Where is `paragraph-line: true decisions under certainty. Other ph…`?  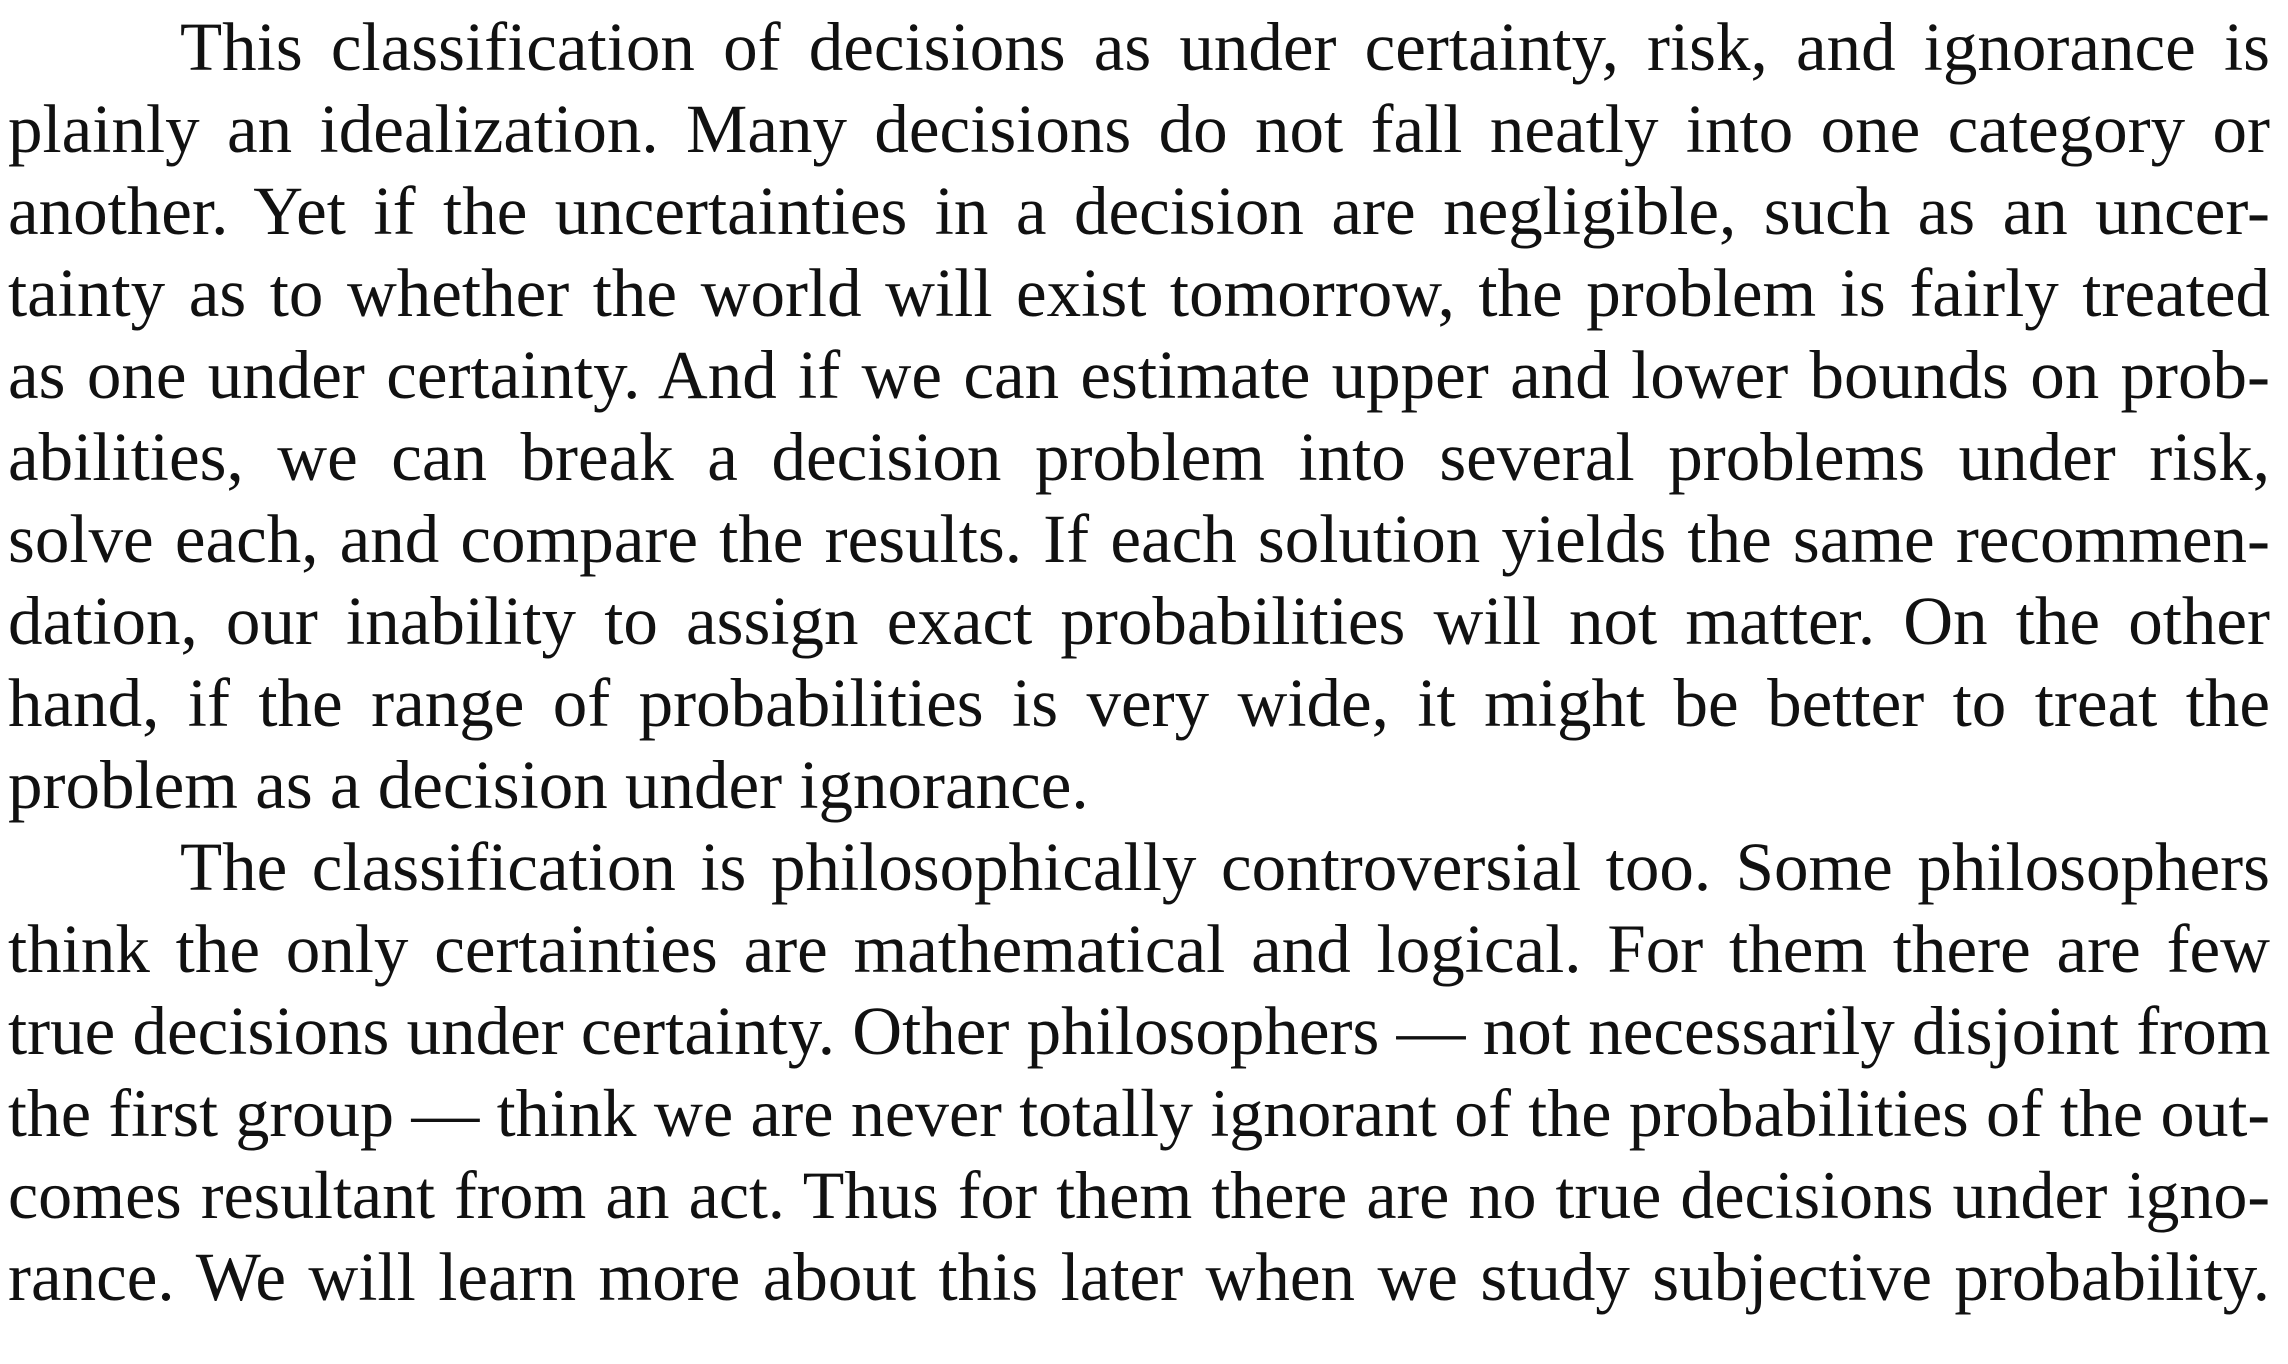
paragraph-line: true decisions under certainty. Other ph… is located at coordinates (1139, 1031).